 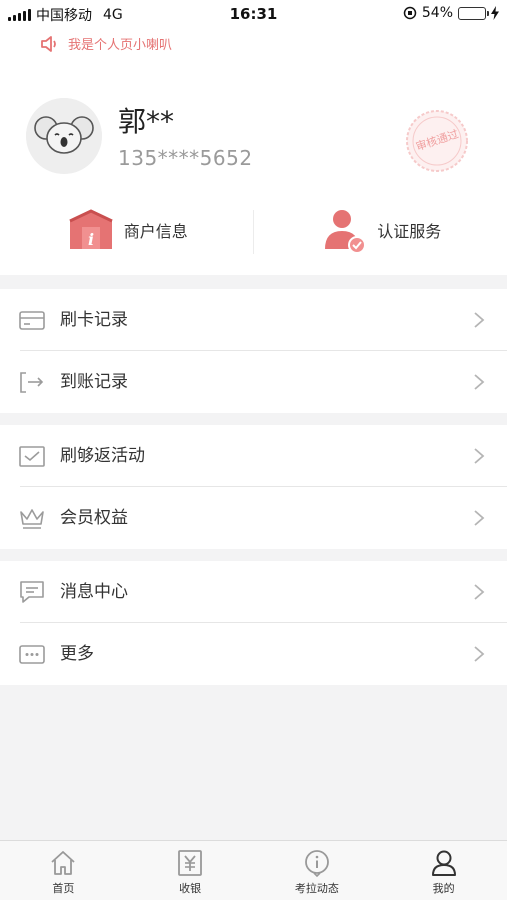 What do you see at coordinates (346, 232) in the screenshot?
I see `verification-icon` at bounding box center [346, 232].